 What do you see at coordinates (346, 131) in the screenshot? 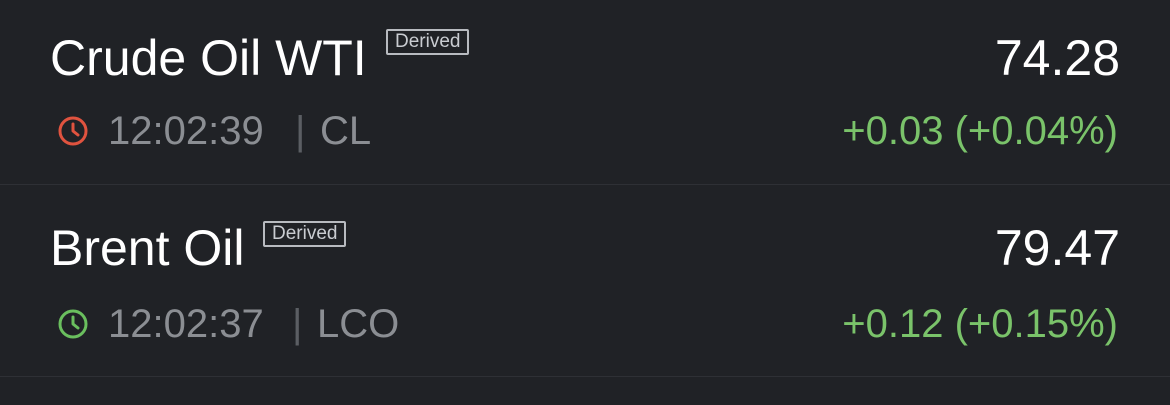
I see `ticker-symbol: CL` at bounding box center [346, 131].